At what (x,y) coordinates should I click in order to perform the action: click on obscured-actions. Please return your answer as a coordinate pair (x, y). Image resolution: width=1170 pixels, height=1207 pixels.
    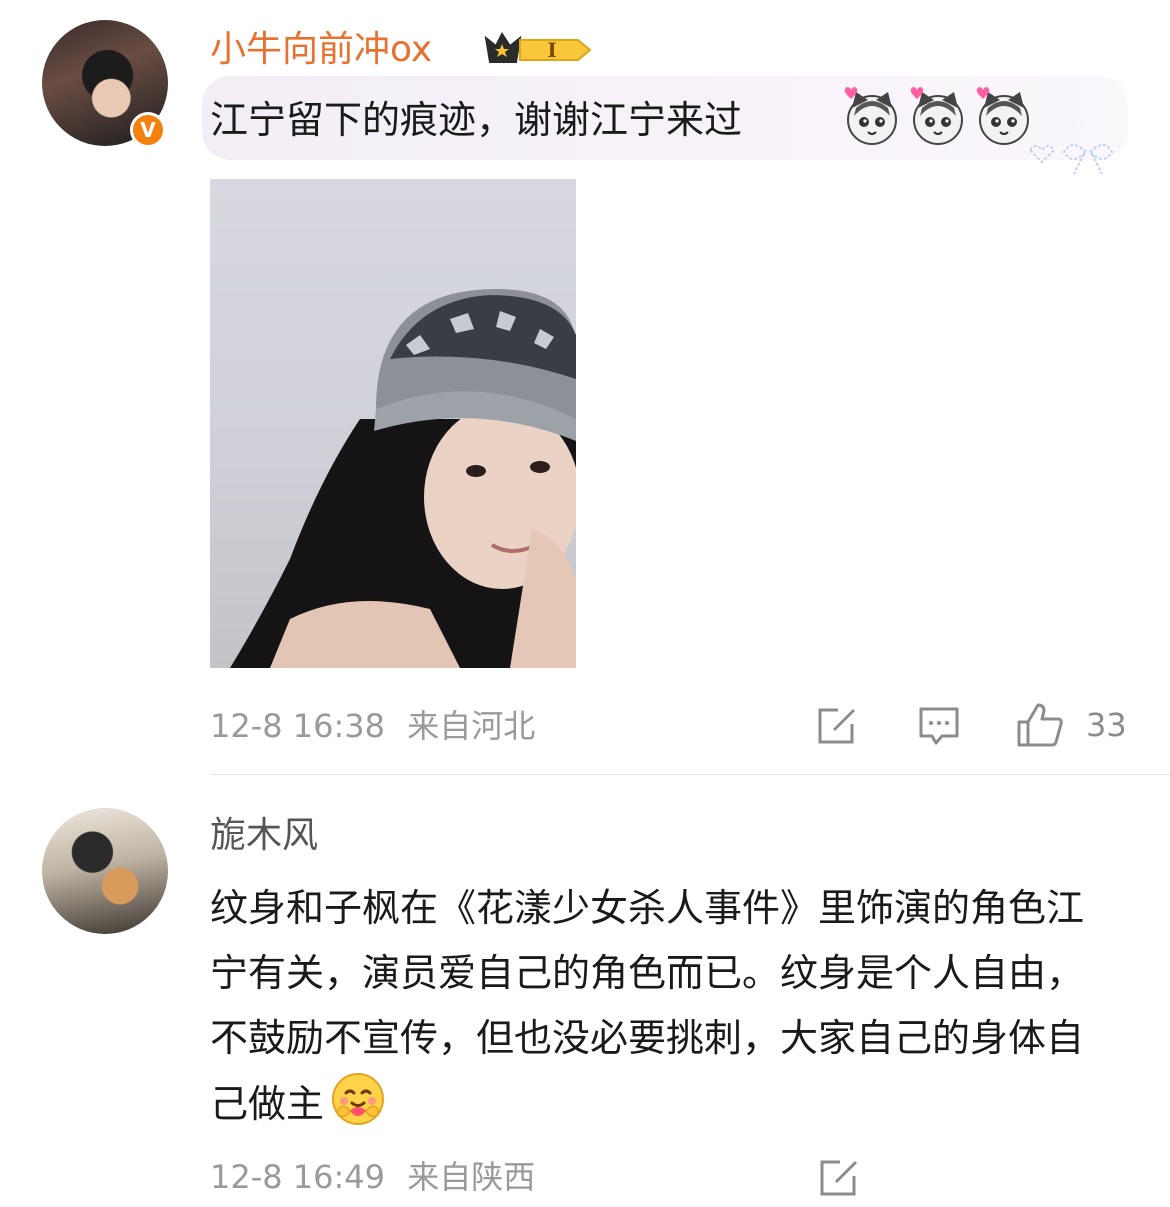
    Looking at the image, I should click on (1025, 1178).